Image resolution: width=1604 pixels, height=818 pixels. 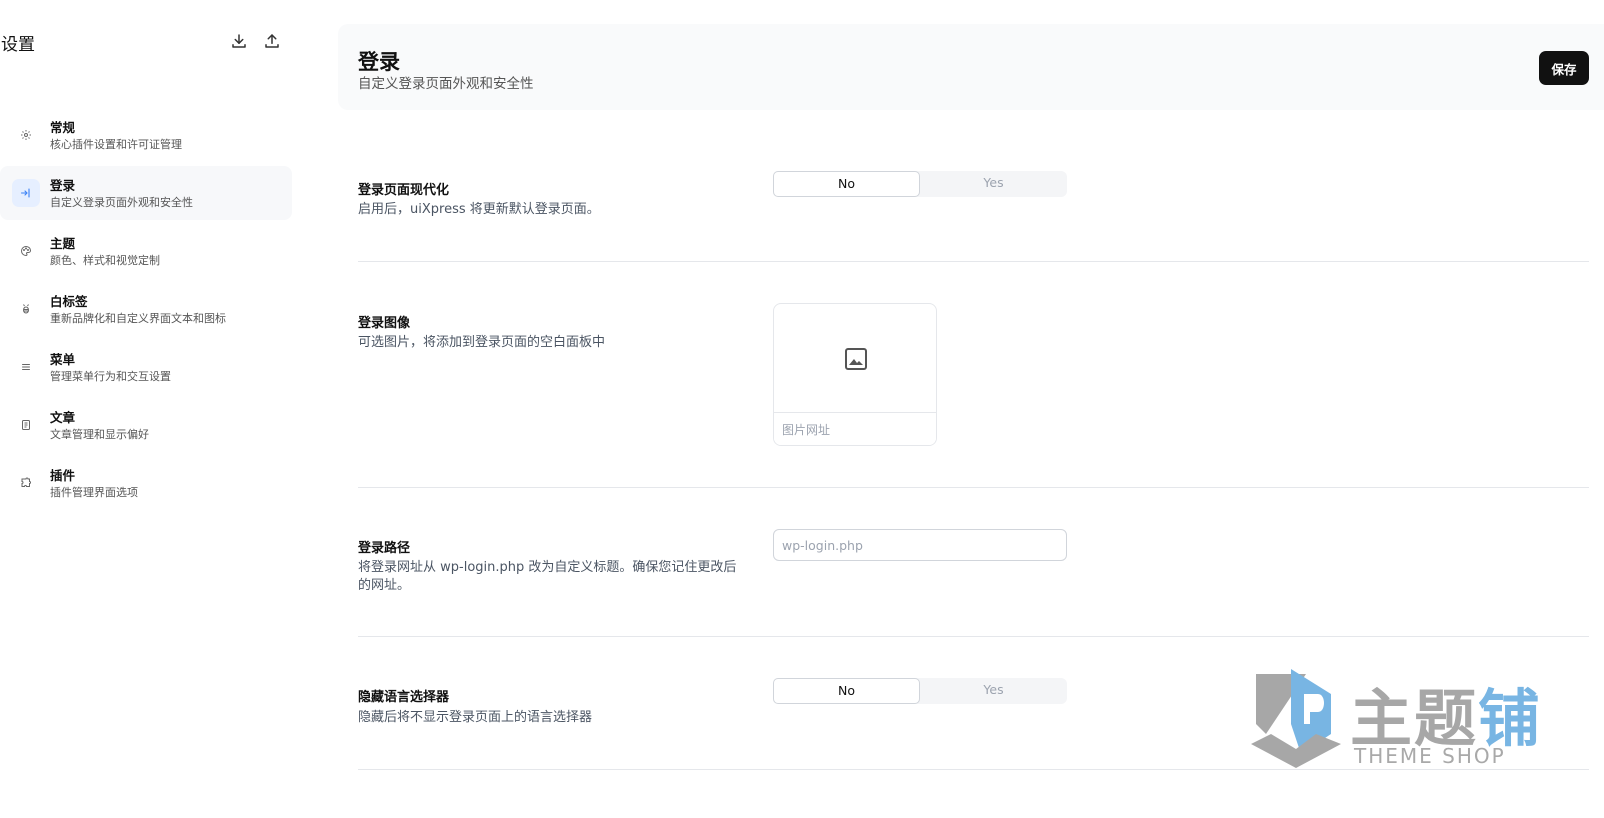 I want to click on setting-login-modernize: 登录页面现代化 启用后，uiXpress 将更新默认登录页面。 No Yes, so click(x=973, y=186).